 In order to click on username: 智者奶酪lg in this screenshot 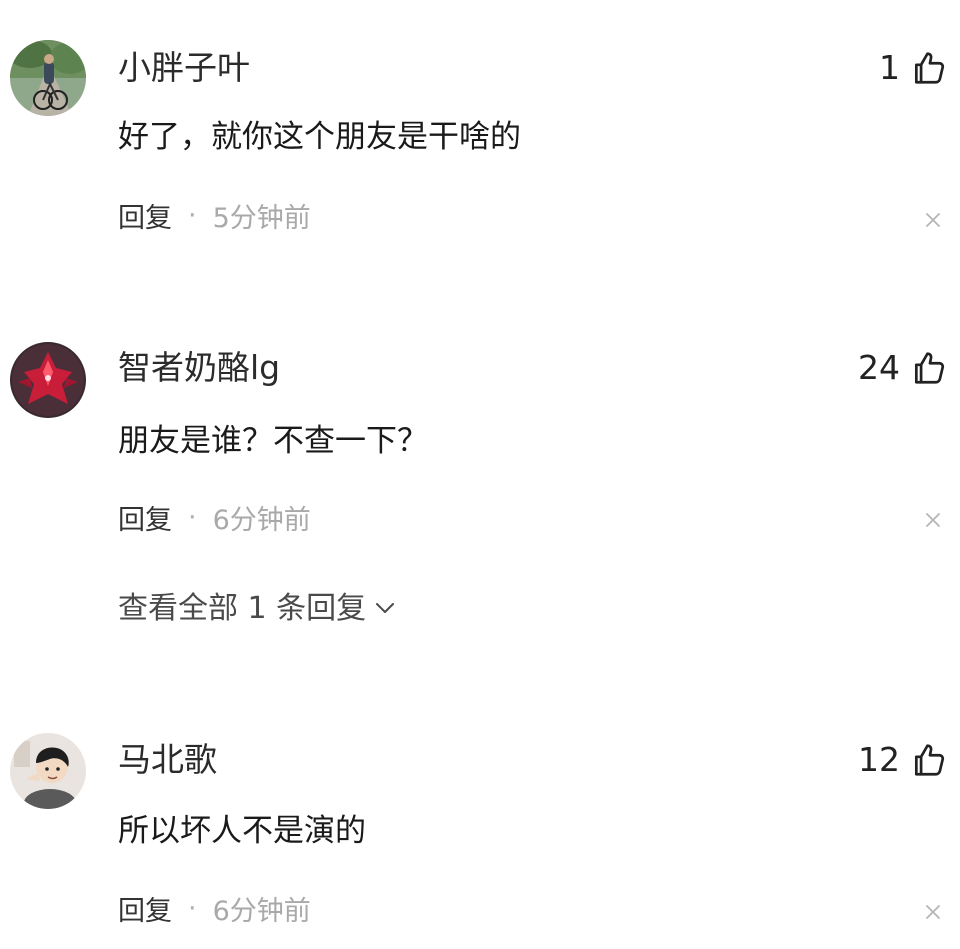, I will do `click(199, 368)`.